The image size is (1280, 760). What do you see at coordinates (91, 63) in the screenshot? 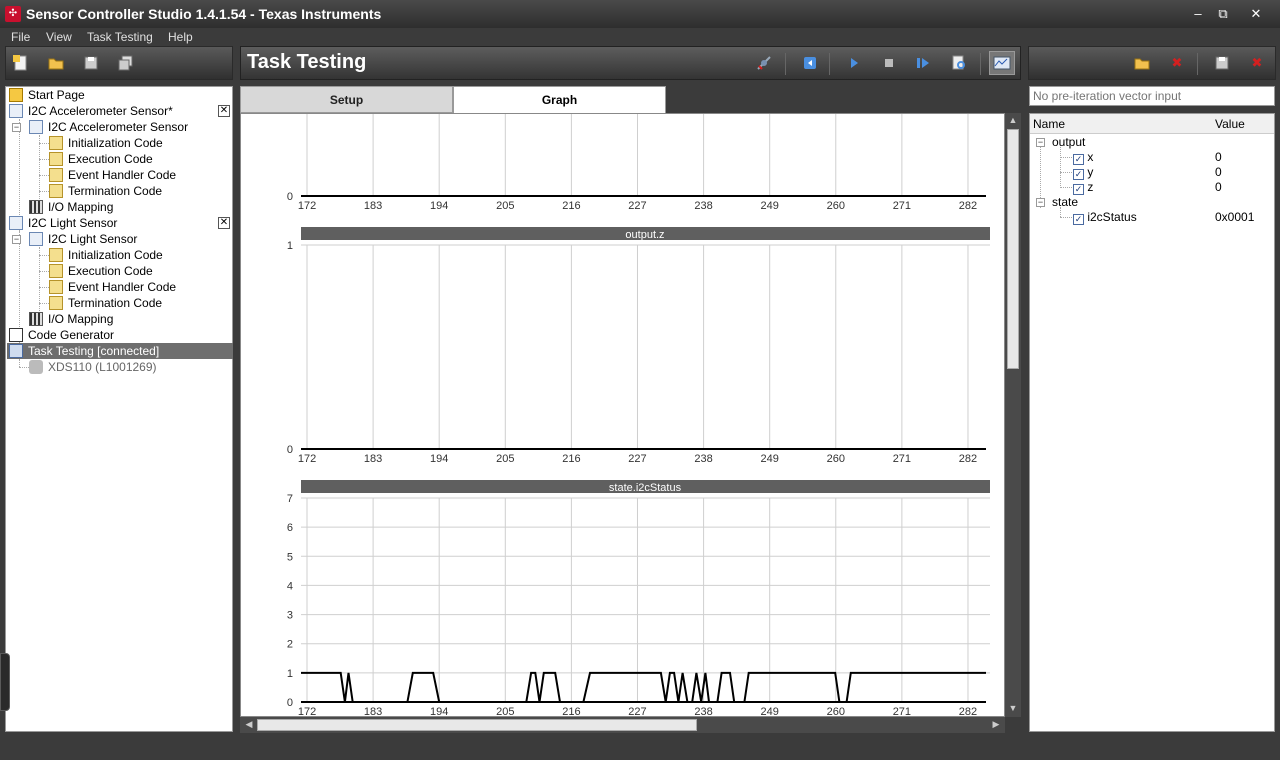
I see `save-icon` at bounding box center [91, 63].